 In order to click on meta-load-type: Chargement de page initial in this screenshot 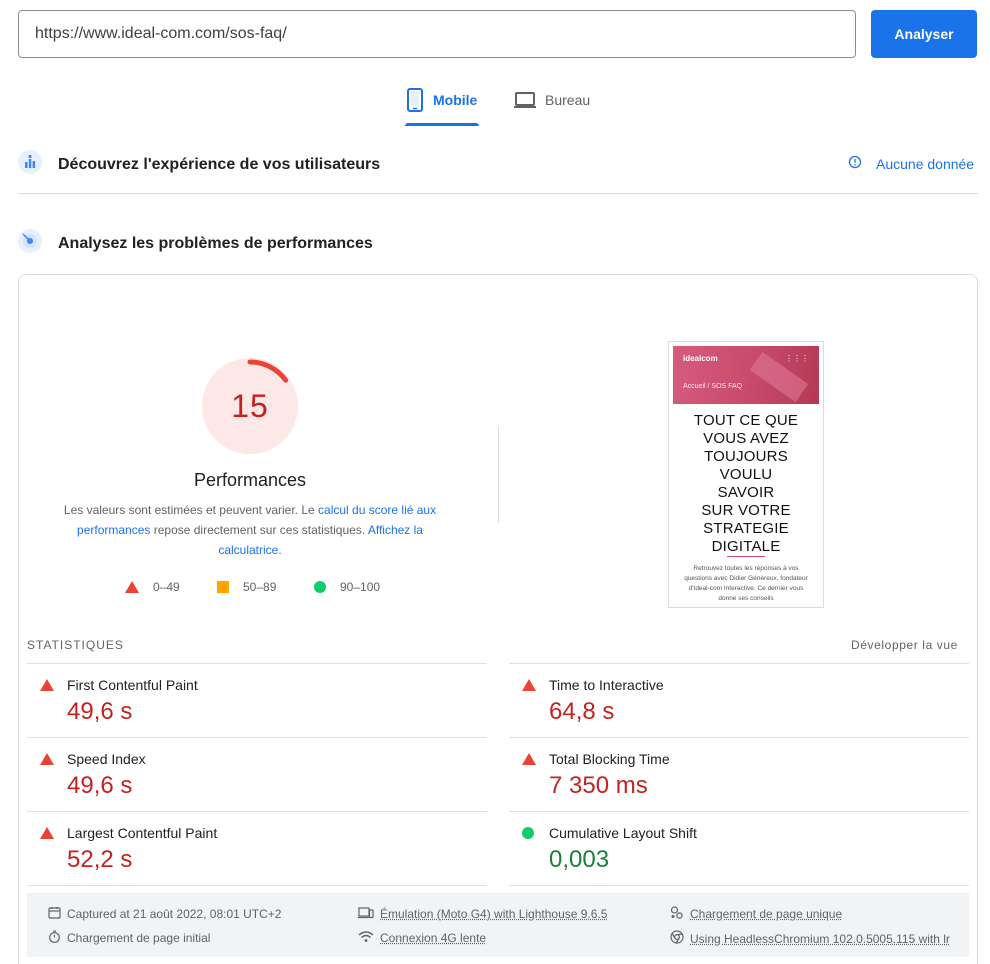, I will do `click(129, 938)`.